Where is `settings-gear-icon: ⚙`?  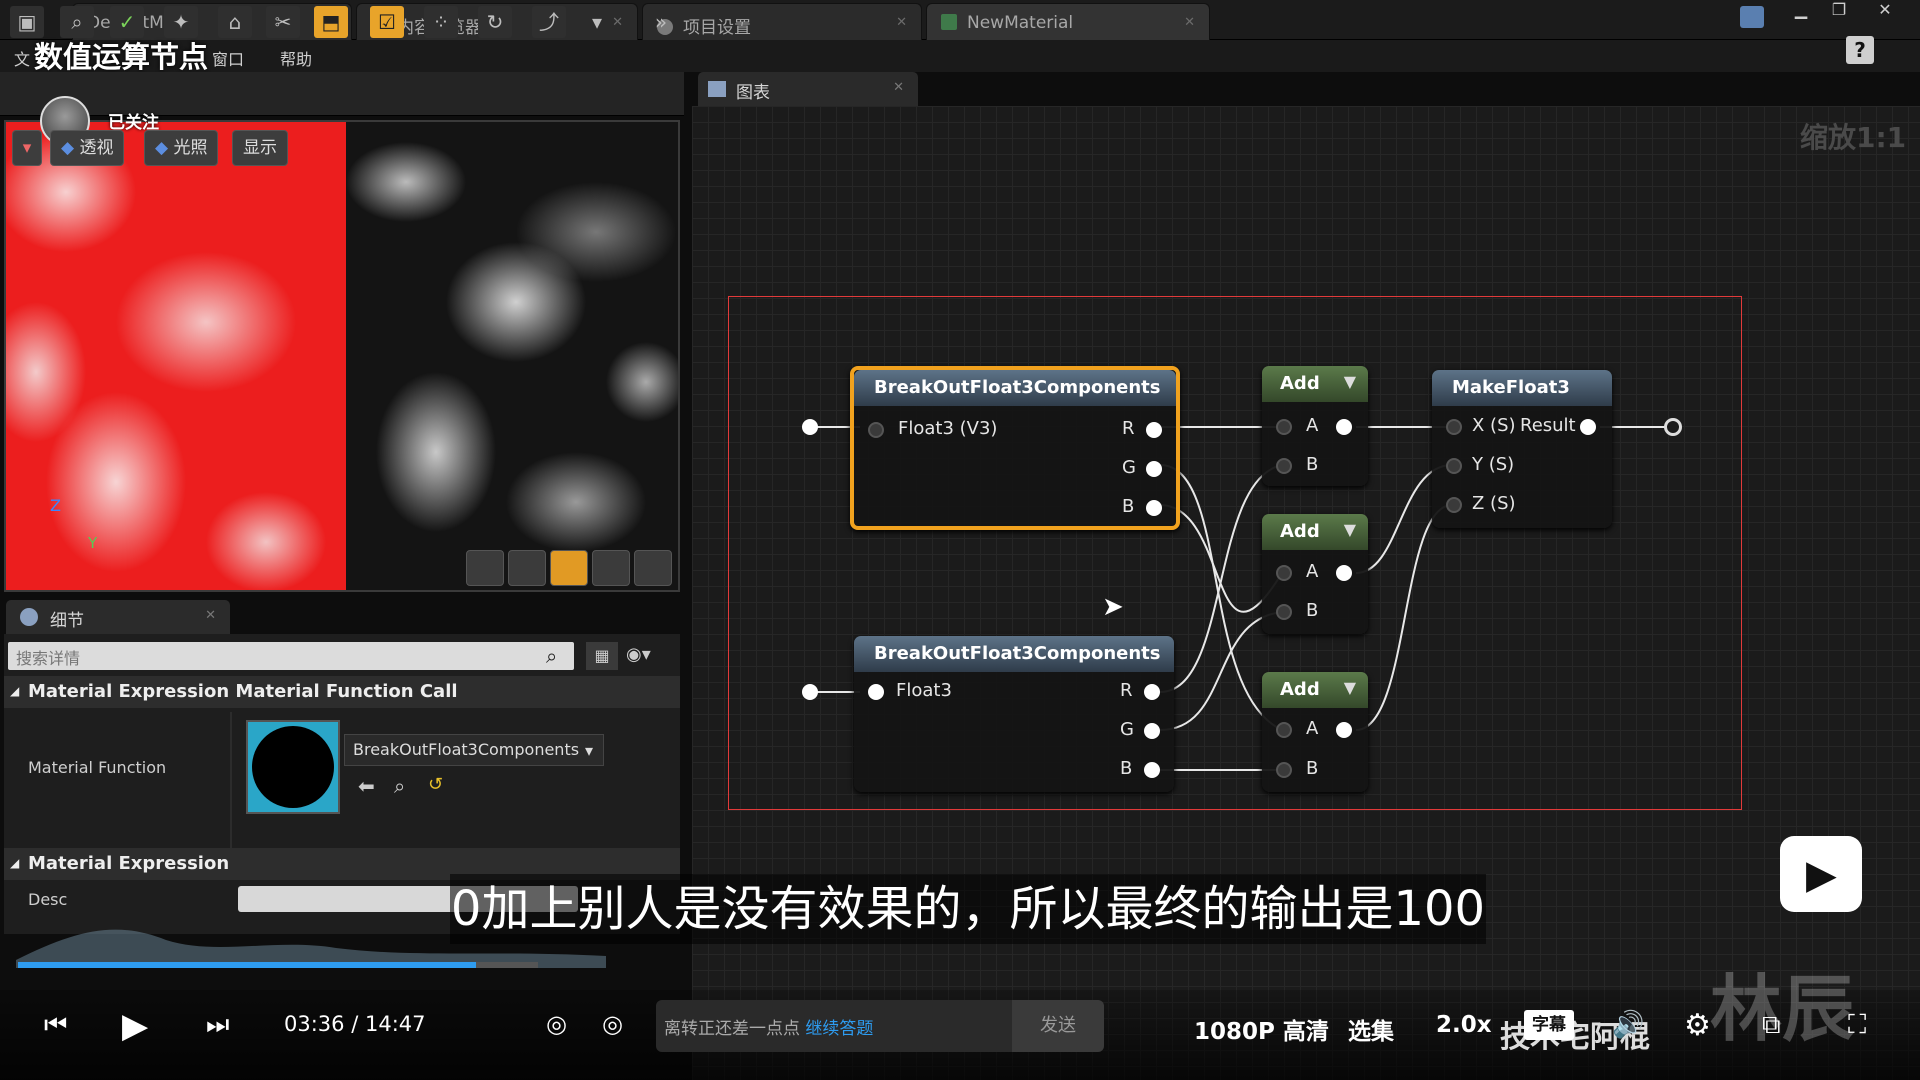 settings-gear-icon: ⚙ is located at coordinates (1697, 1025).